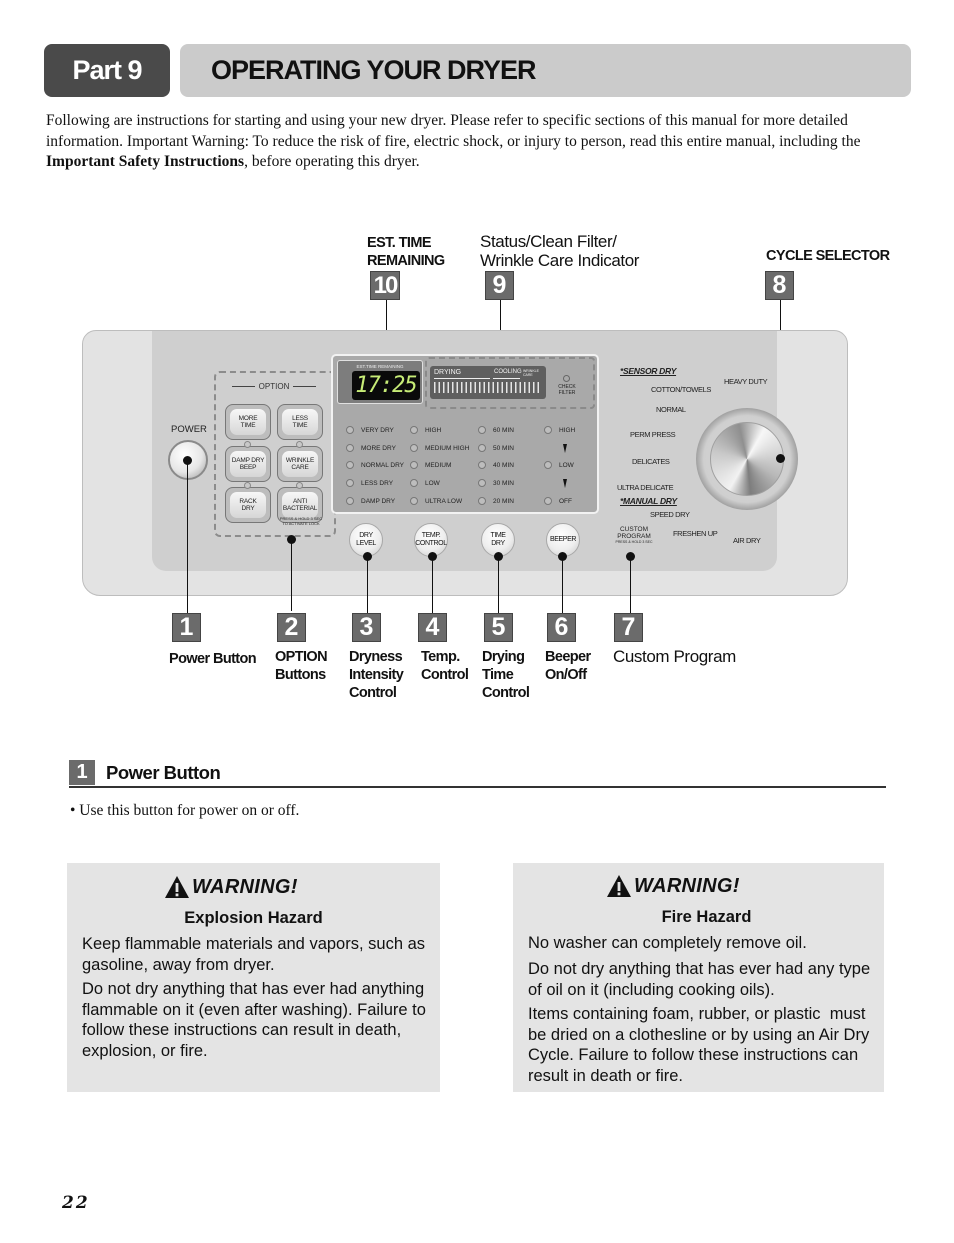 This screenshot has width=954, height=1243. I want to click on time-indicator: 60 MIN, so click(496, 430).